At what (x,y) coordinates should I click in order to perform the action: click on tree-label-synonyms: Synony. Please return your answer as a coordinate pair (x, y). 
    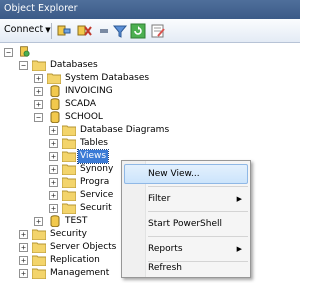
    Looking at the image, I should click on (97, 169).